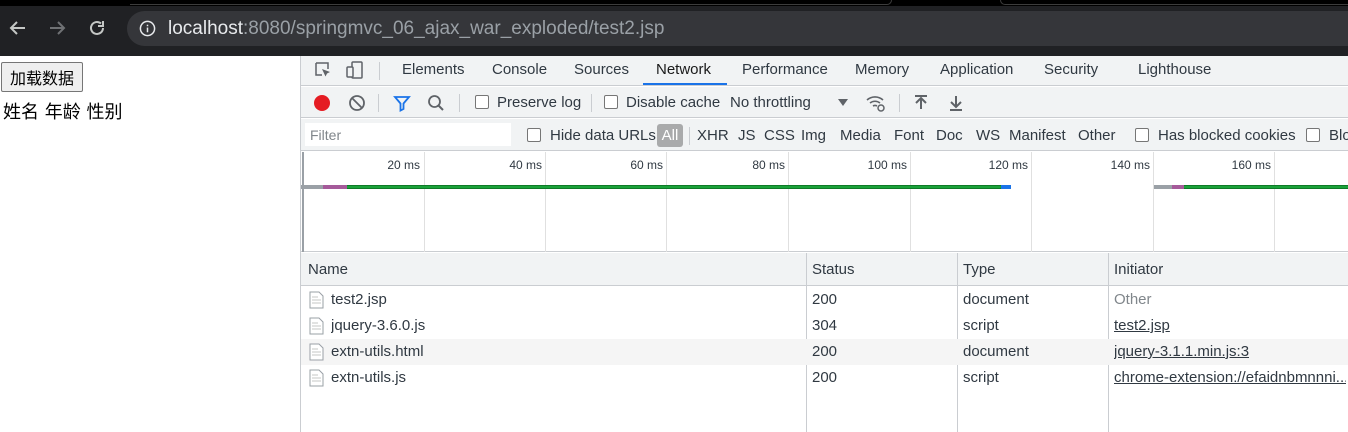 This screenshot has height=432, width=1348. What do you see at coordinates (876, 103) in the screenshot?
I see `network-conditions-icon` at bounding box center [876, 103].